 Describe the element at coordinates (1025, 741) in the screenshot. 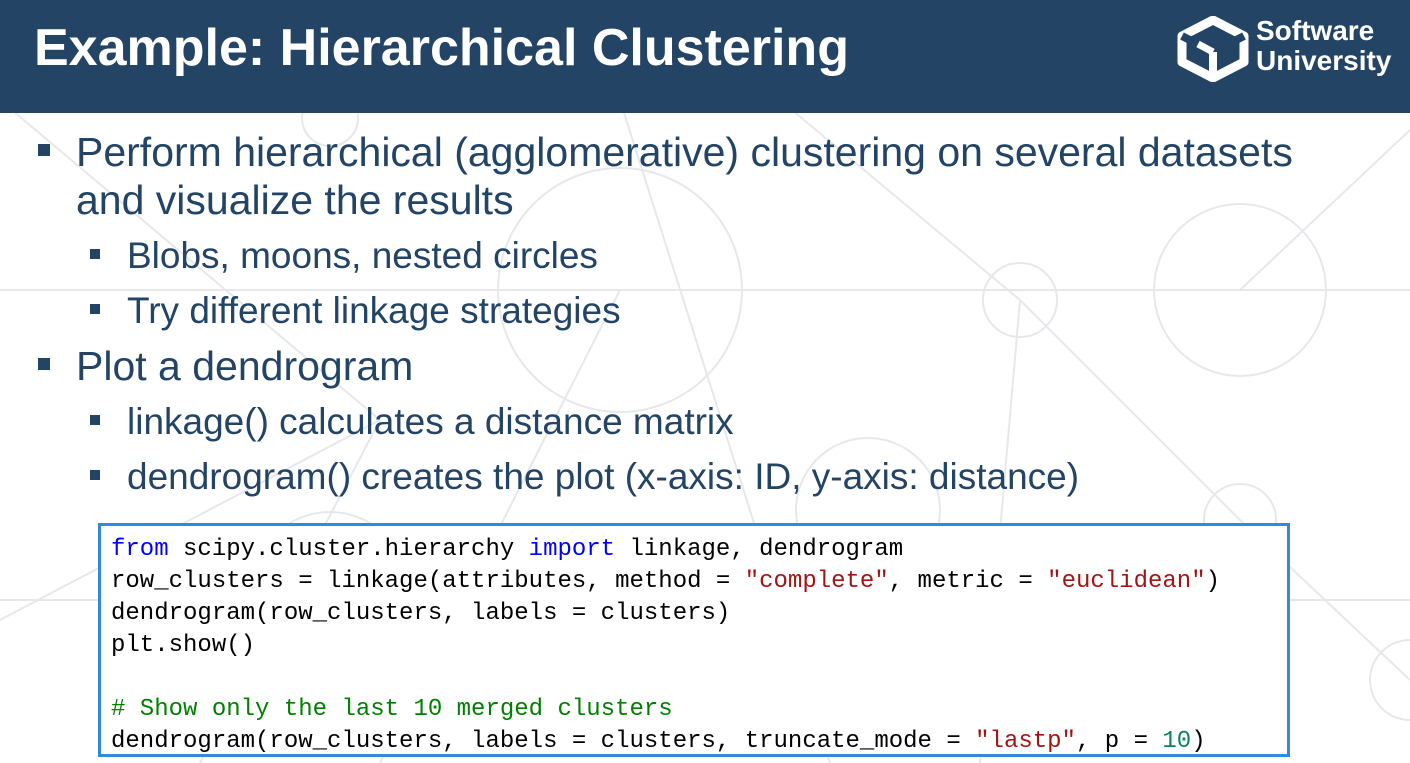

I see `code-string: "lastp"` at that location.